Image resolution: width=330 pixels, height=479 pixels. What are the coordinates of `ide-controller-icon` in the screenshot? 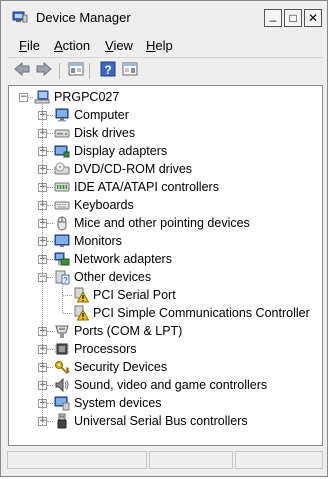 It's located at (62, 187).